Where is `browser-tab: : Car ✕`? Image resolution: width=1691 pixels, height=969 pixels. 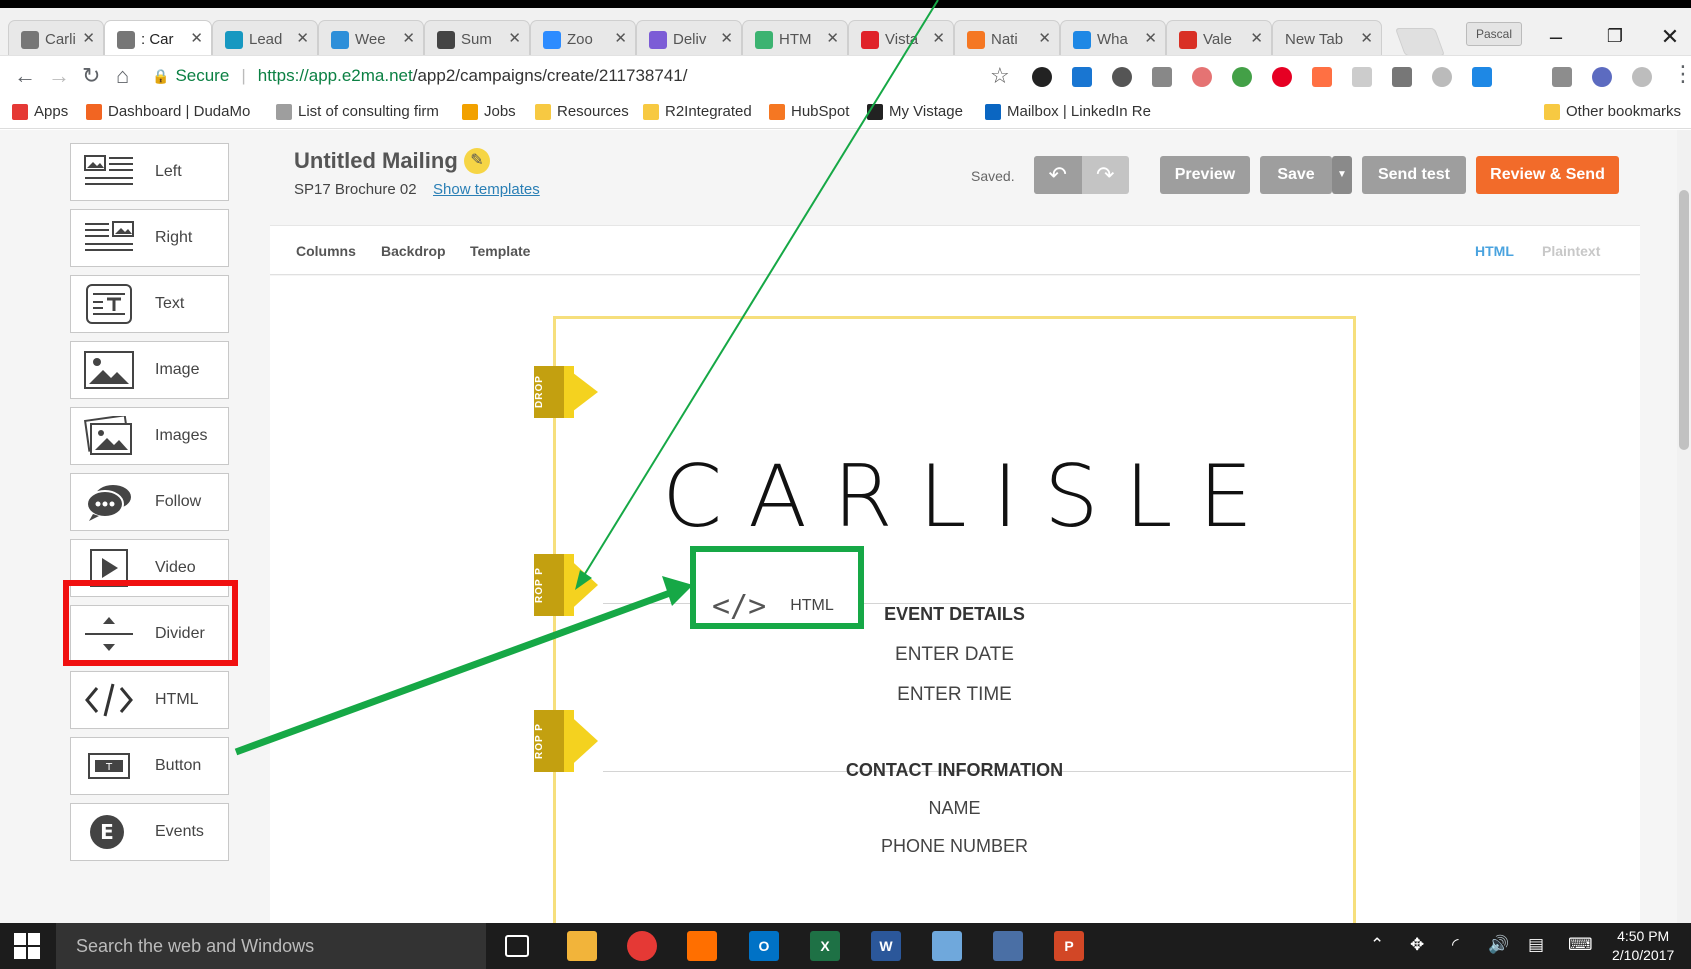 browser-tab: : Car ✕ is located at coordinates (158, 39).